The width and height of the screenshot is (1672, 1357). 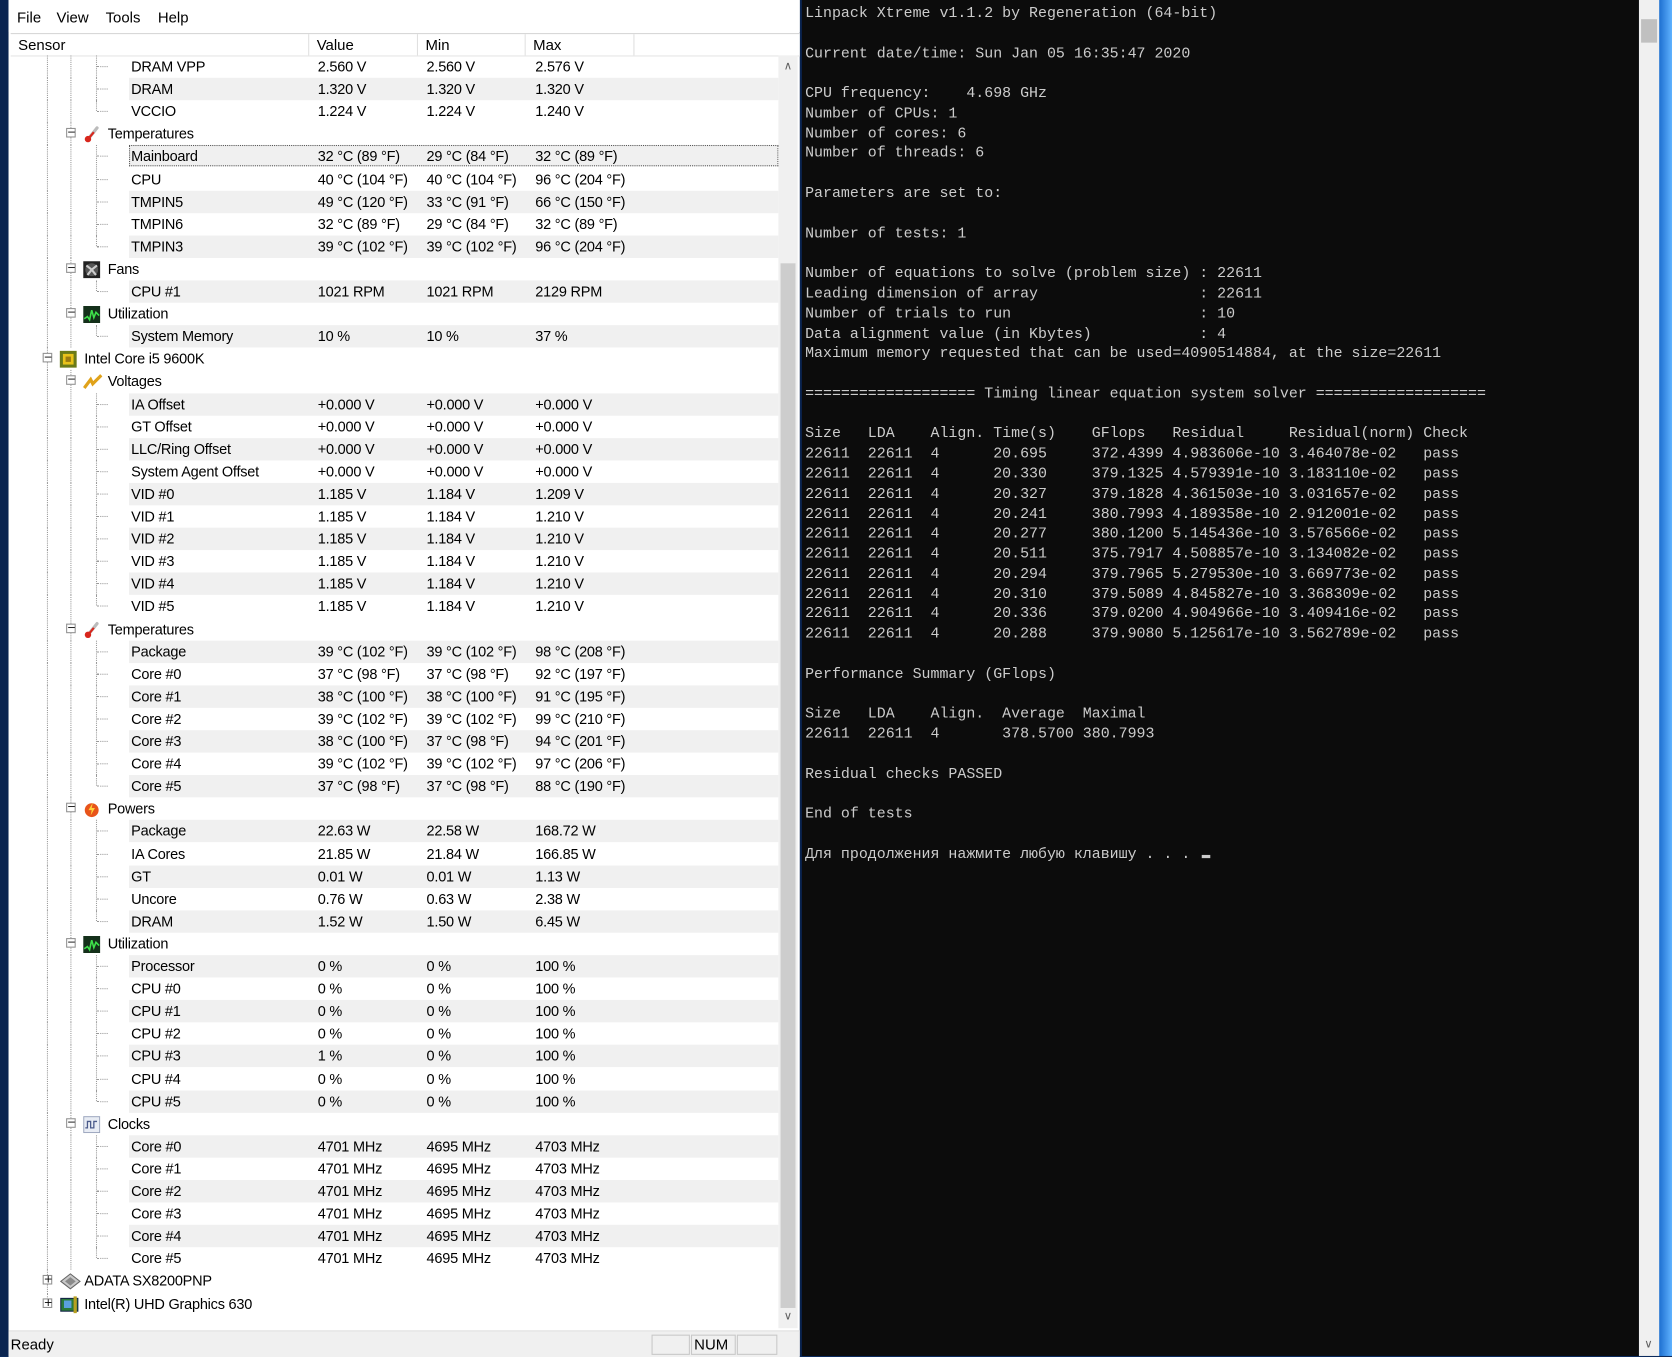 I want to click on sensor-row: DRAM 1.320 V 1.320 V 1.320 V, so click(x=395, y=89).